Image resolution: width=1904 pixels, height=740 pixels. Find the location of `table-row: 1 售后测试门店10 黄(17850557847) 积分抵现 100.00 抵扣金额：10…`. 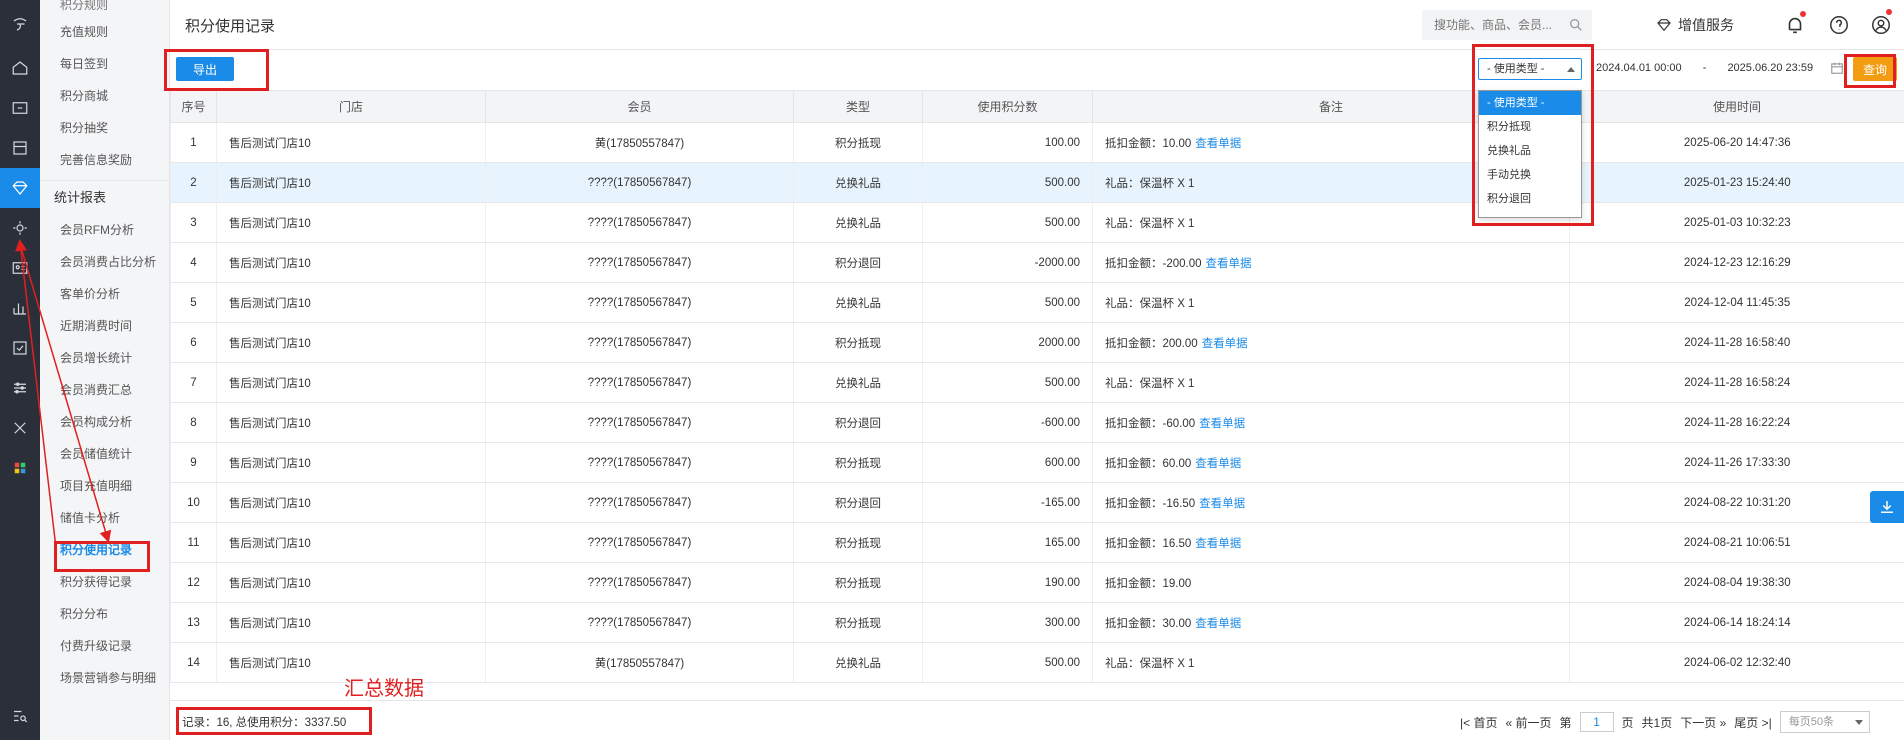

table-row: 1 售后测试门店10 黄(17850557847) 积分抵现 100.00 抵扣金额：10… is located at coordinates (1037, 142).